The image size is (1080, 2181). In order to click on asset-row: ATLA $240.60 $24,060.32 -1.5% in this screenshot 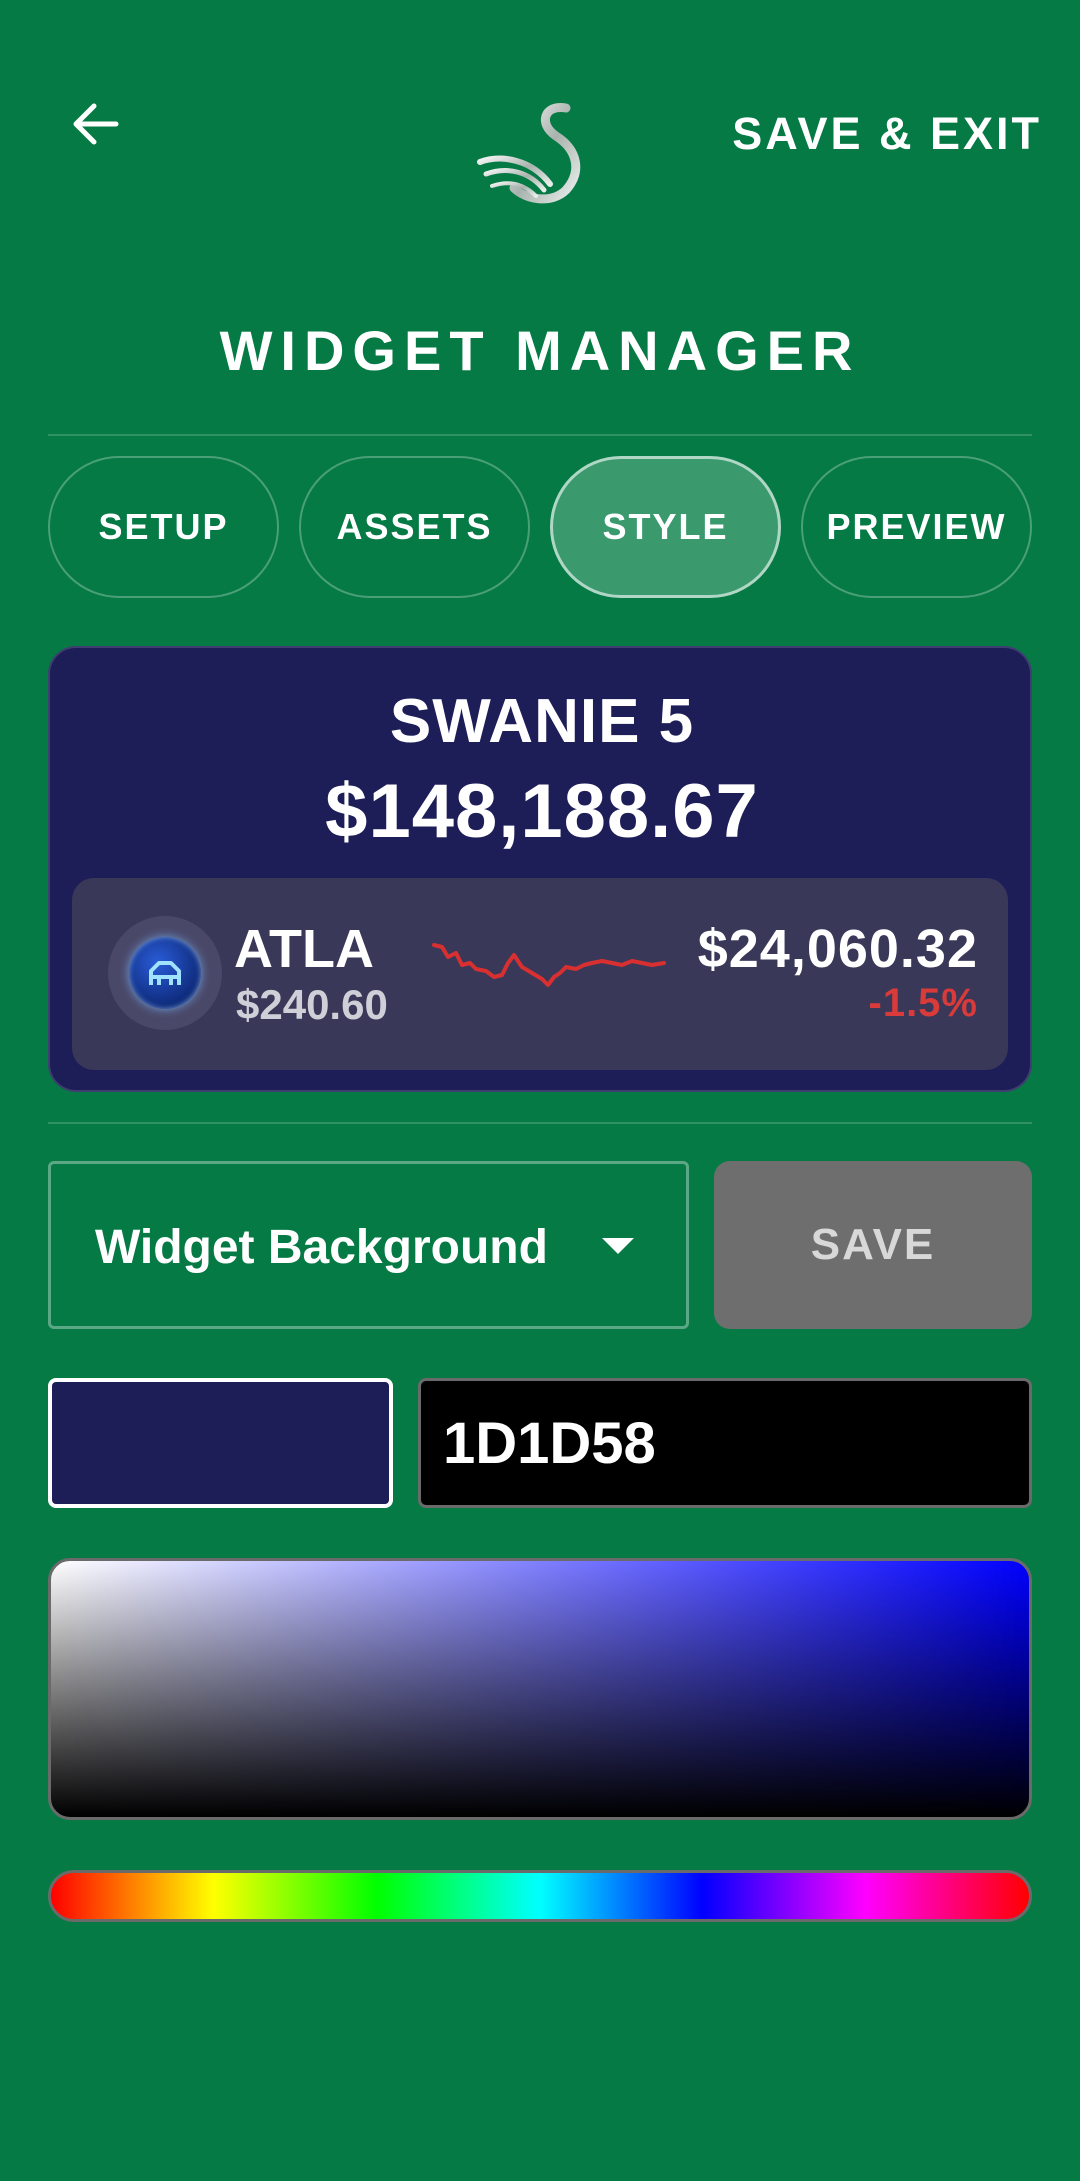, I will do `click(540, 974)`.